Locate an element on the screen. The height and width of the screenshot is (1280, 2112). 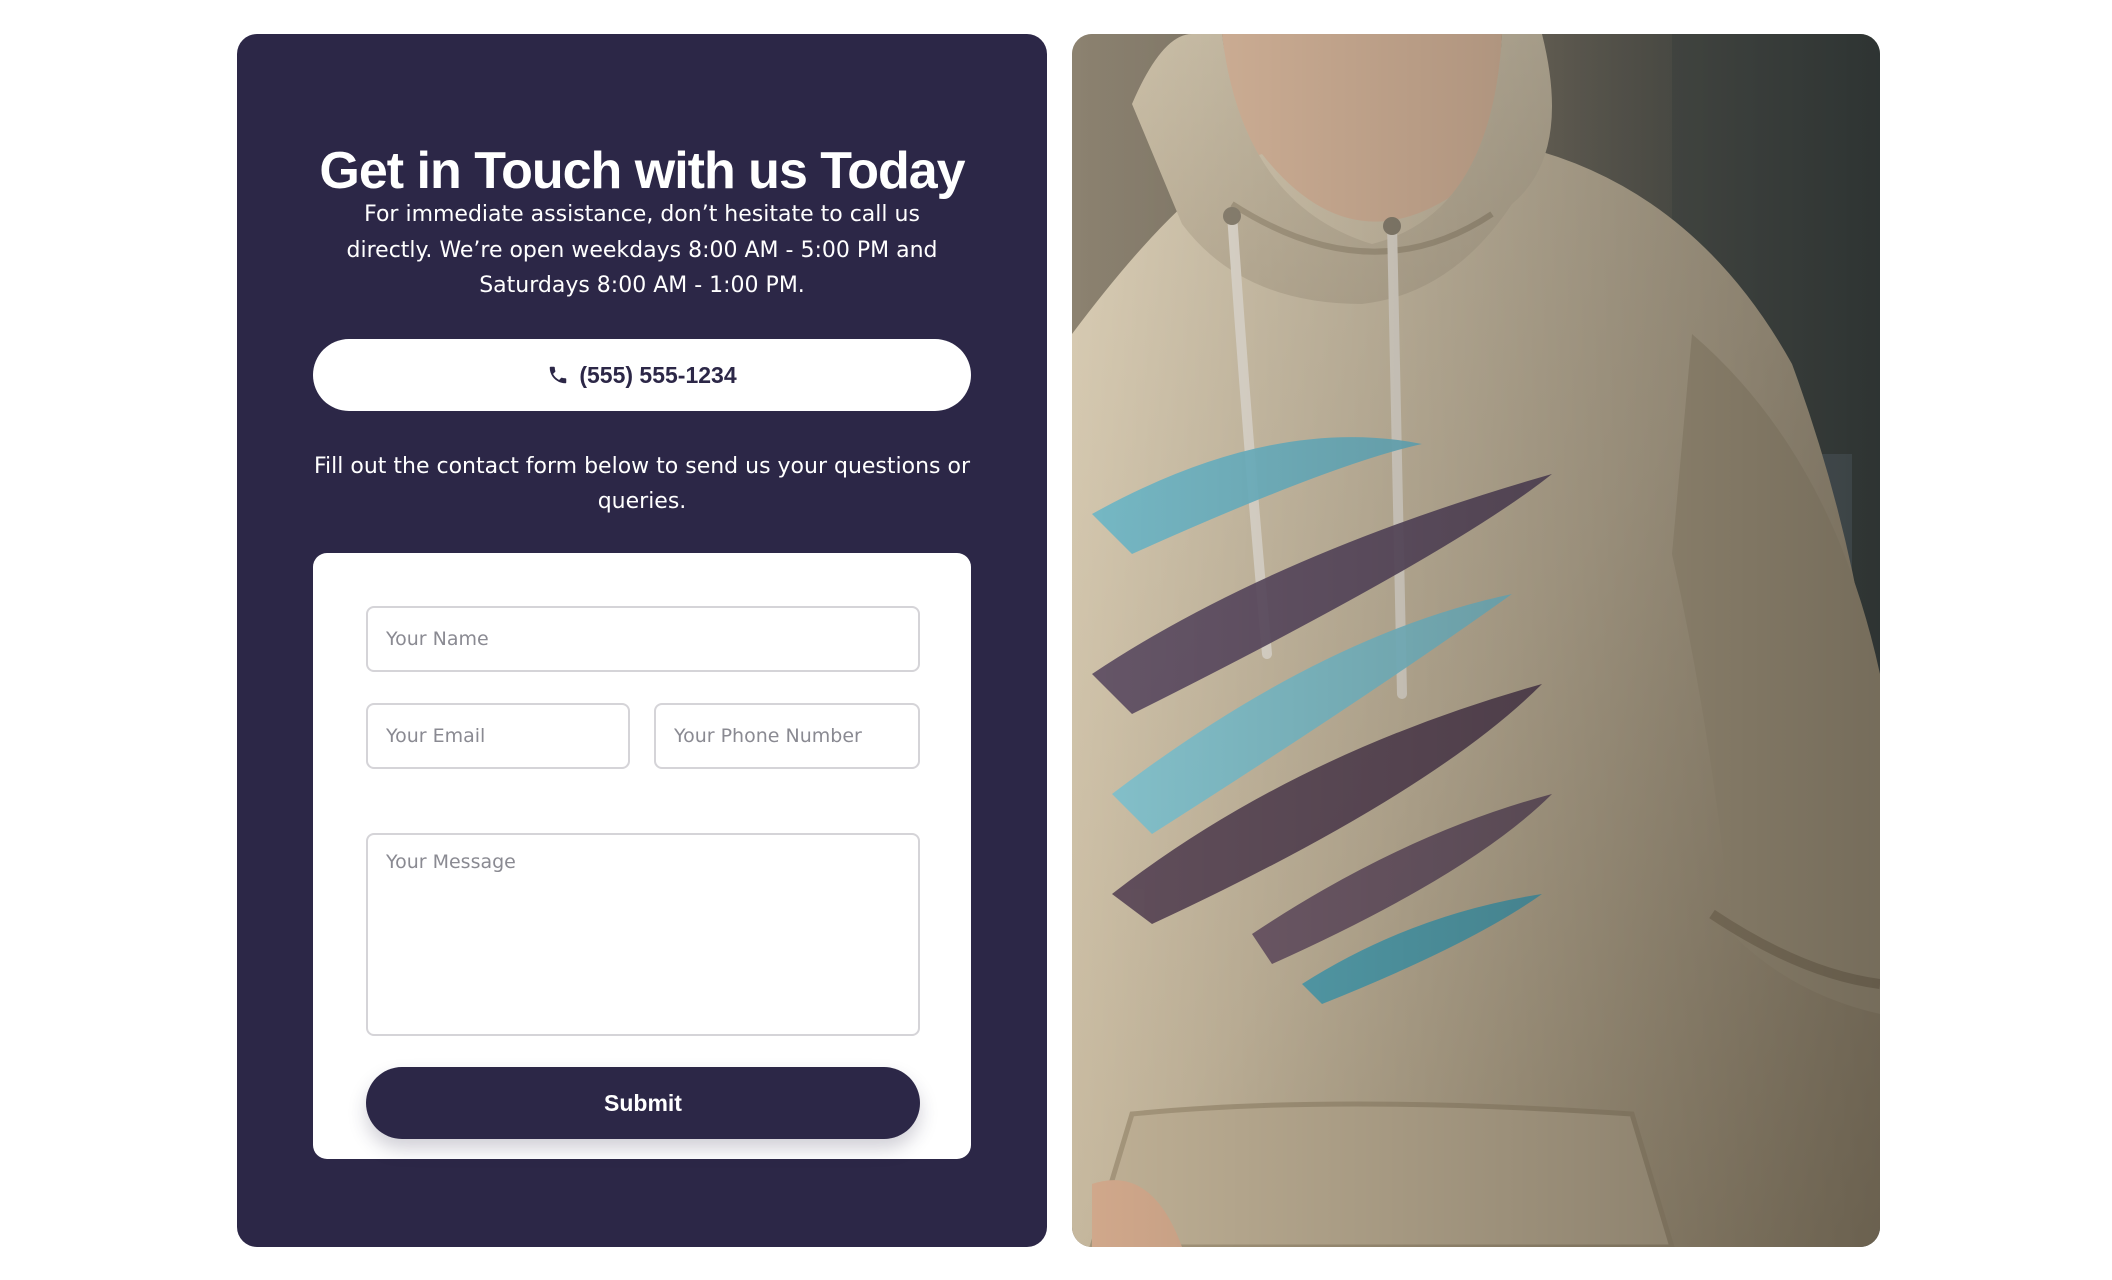
phone-icon is located at coordinates (558, 375).